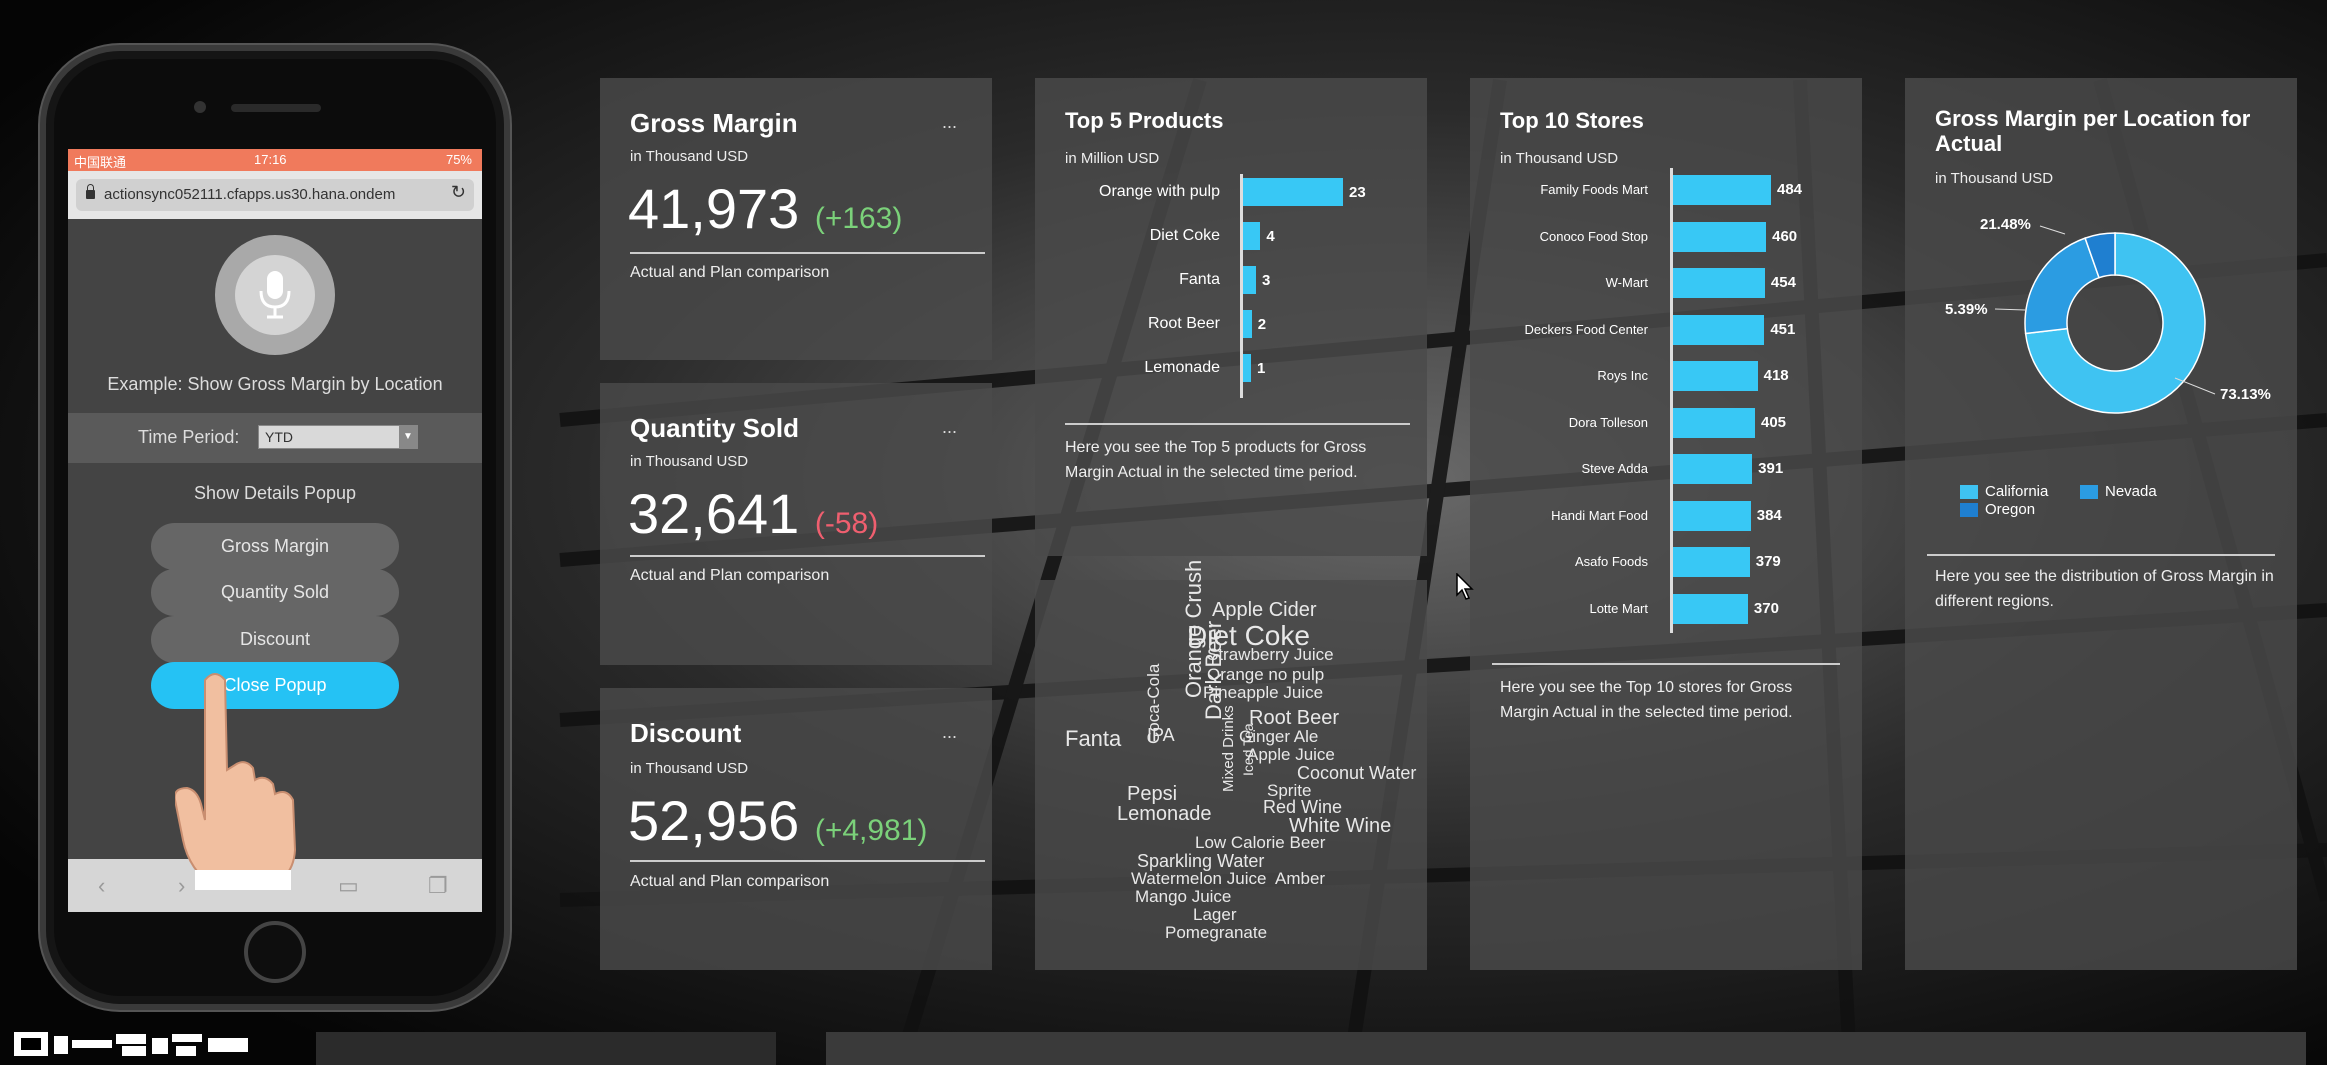  I want to click on status-time: 17:16, so click(270, 159).